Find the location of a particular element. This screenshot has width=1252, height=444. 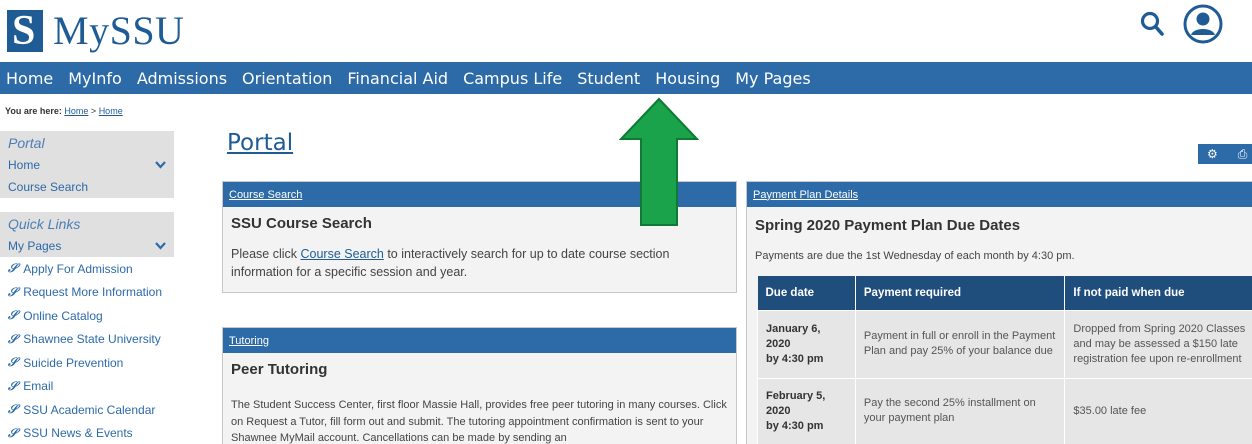

panel-text-before: Please click is located at coordinates (266, 254).